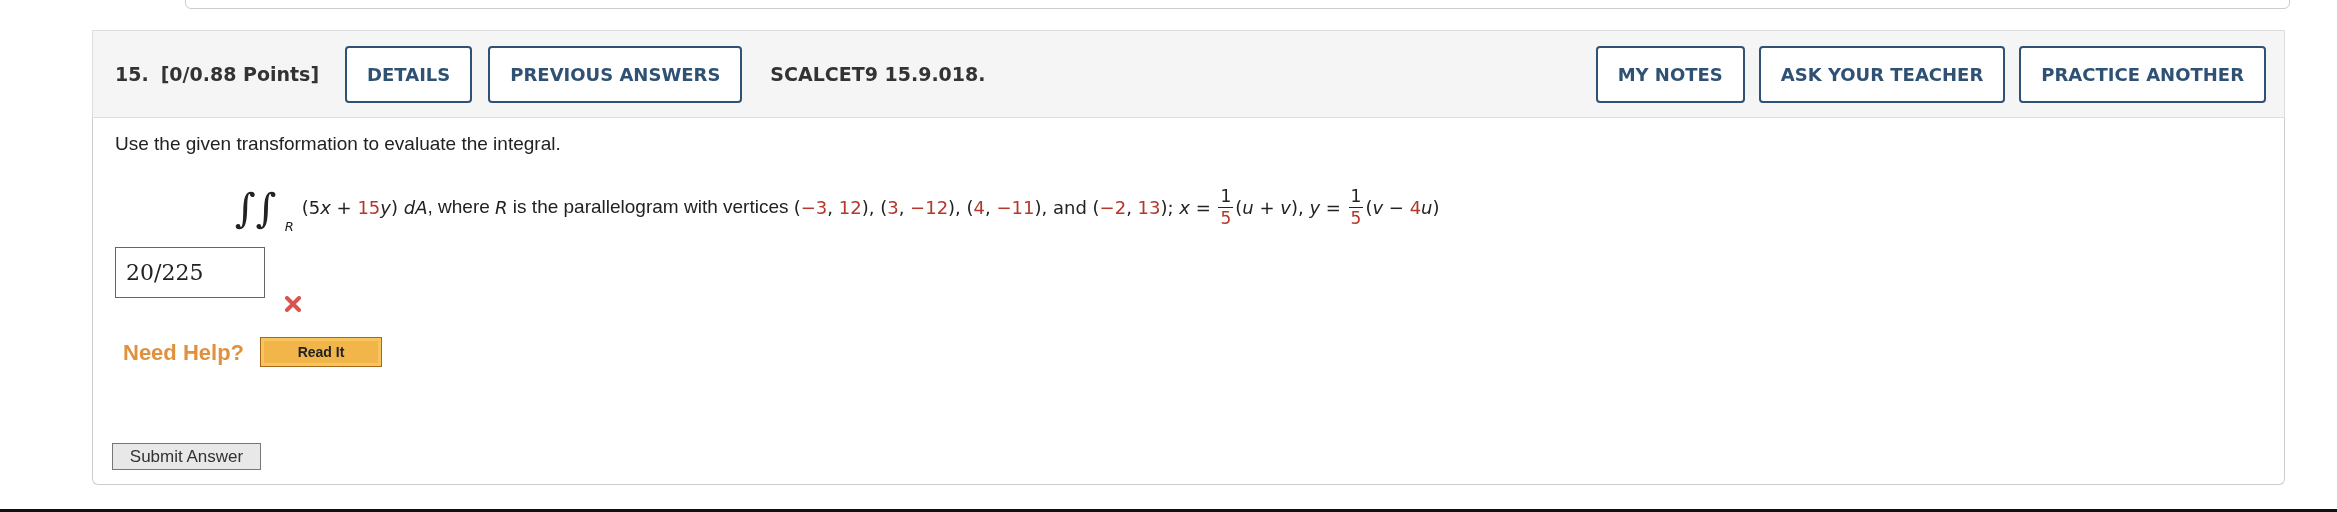  I want to click on math-variable: R, so click(501, 208).